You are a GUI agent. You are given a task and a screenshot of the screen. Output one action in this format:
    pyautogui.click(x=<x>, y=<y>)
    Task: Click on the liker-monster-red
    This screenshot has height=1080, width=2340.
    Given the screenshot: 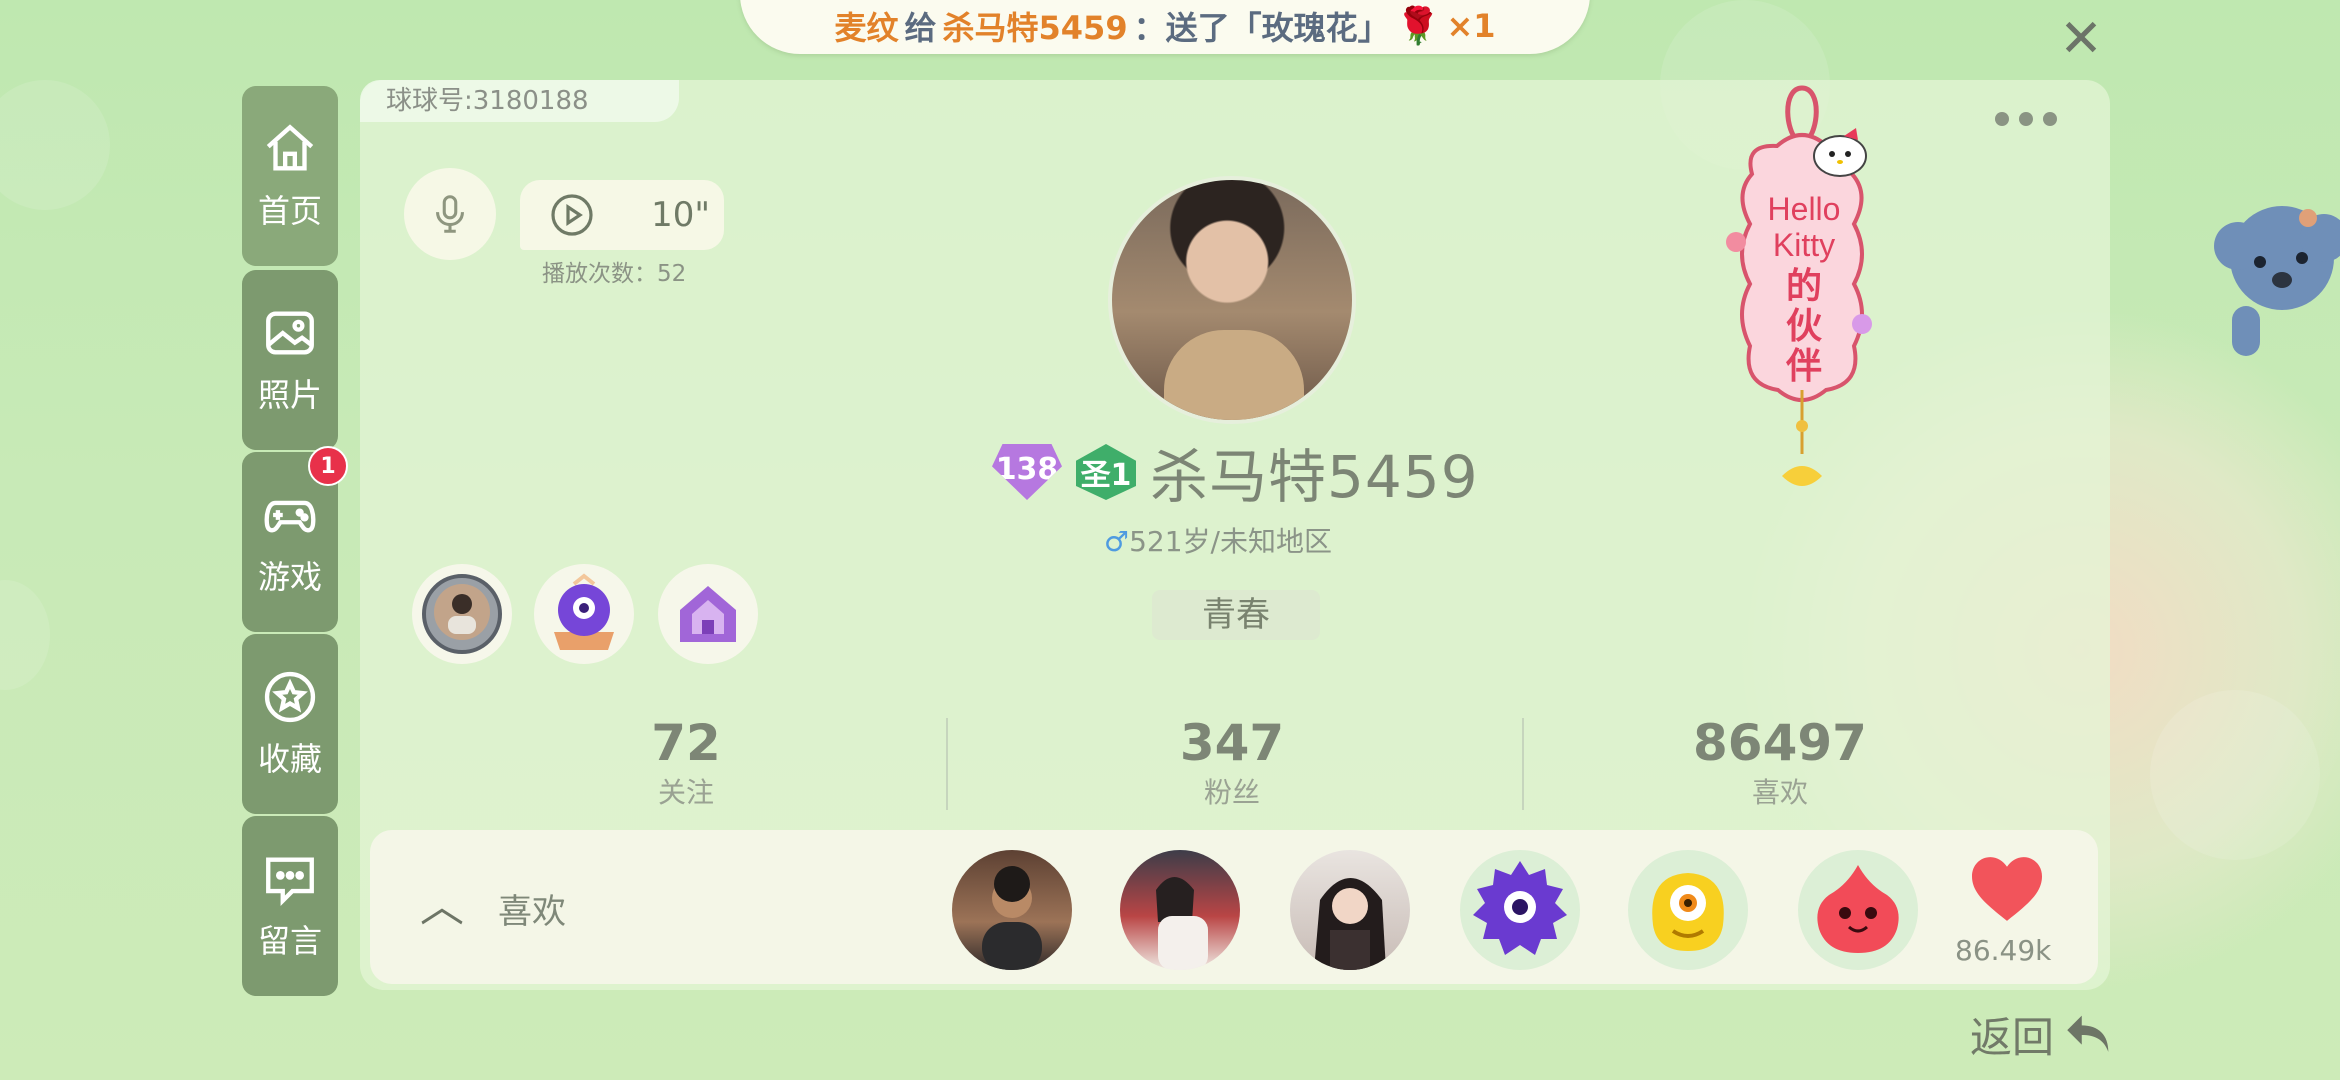 What is the action you would take?
    pyautogui.click(x=1858, y=910)
    